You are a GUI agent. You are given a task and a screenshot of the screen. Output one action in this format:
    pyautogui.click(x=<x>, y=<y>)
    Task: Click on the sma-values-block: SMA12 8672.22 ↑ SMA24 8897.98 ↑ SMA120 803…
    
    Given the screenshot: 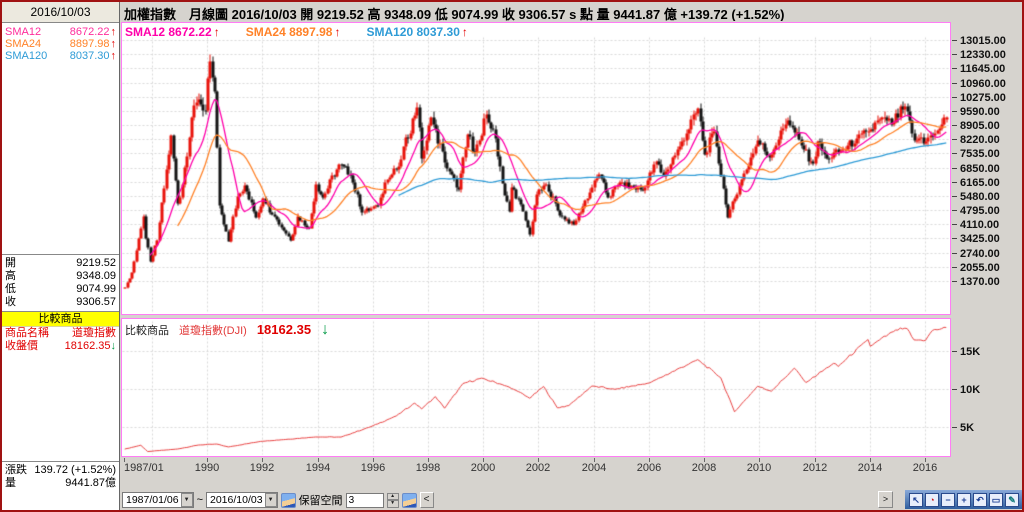 What is the action you would take?
    pyautogui.click(x=60, y=44)
    